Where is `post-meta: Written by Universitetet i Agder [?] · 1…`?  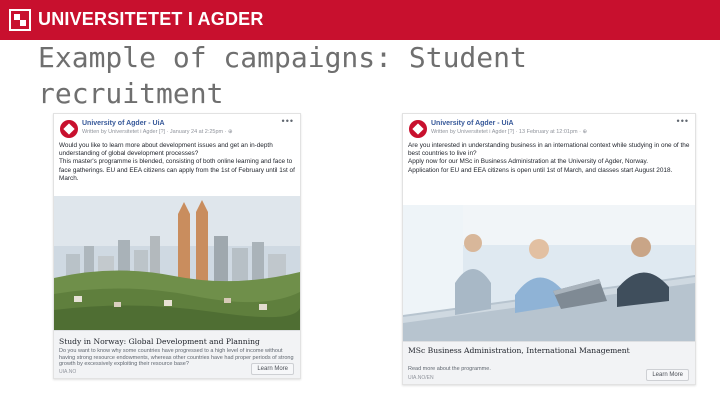
post-meta: Written by Universitetet i Agder [?] · 1… is located at coordinates (509, 132).